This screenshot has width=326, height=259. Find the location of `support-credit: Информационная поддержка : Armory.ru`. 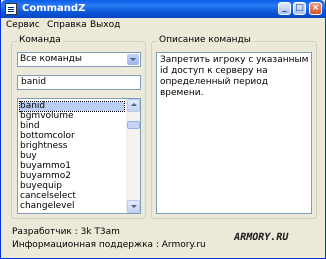

support-credit: Информационная поддержка : Armory.ru is located at coordinates (109, 245).